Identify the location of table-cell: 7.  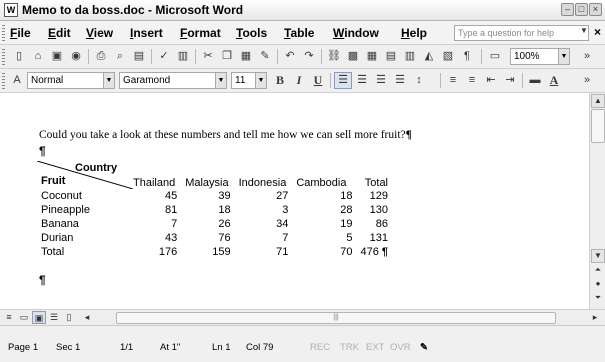
(264, 238).